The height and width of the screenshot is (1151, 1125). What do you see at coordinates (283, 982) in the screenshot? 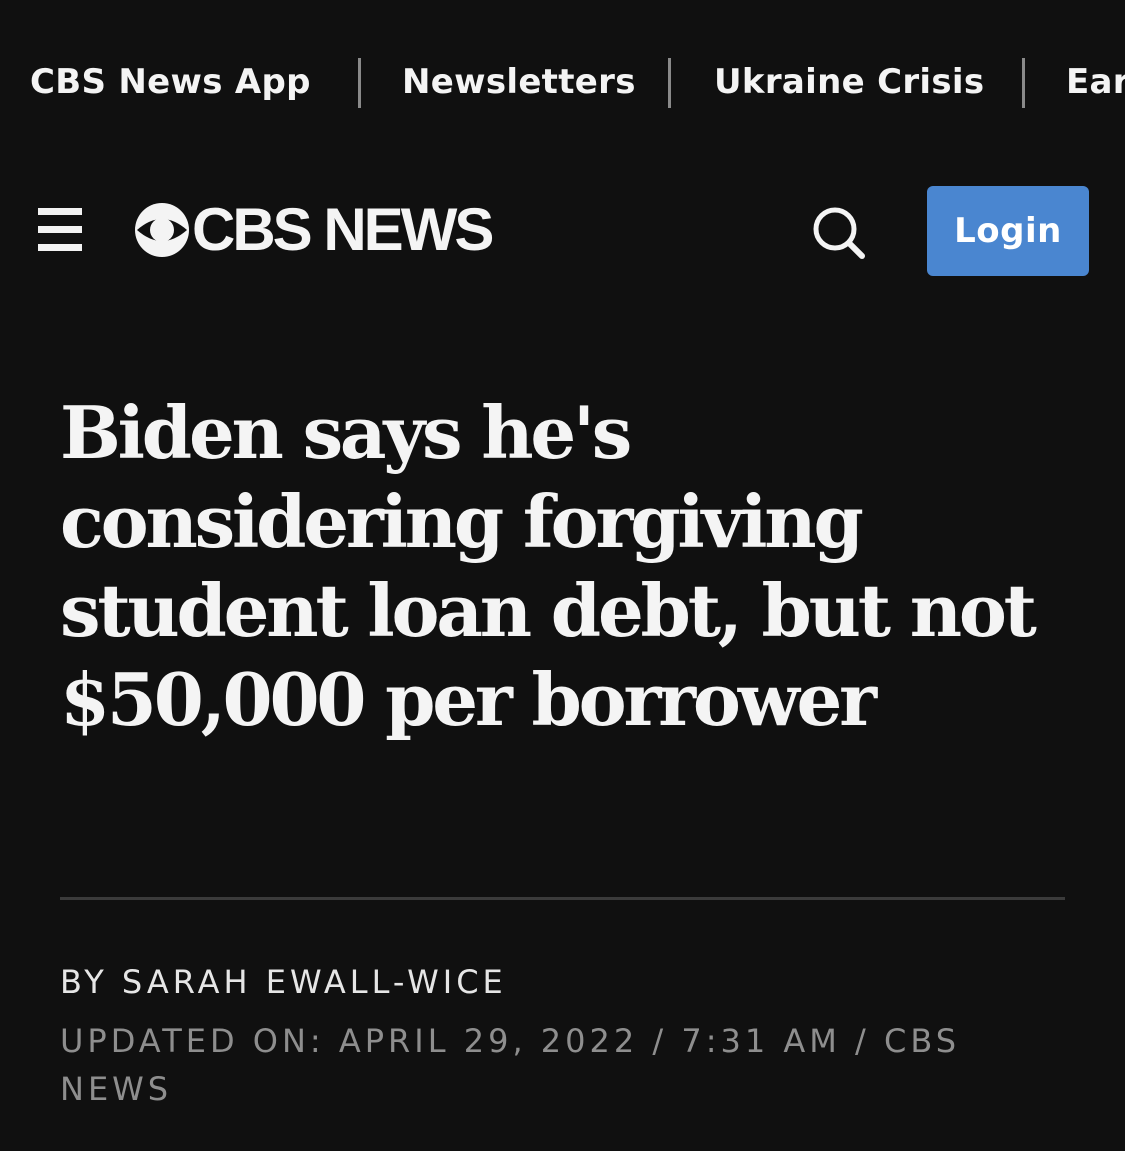
I see `article-byline: By Sarah Ewall-Wice` at bounding box center [283, 982].